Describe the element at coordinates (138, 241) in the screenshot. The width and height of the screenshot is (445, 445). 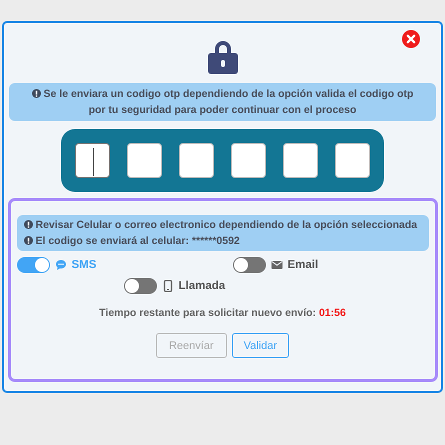
I see `info-text: El codigo se enviará al celular: ******0592` at that location.